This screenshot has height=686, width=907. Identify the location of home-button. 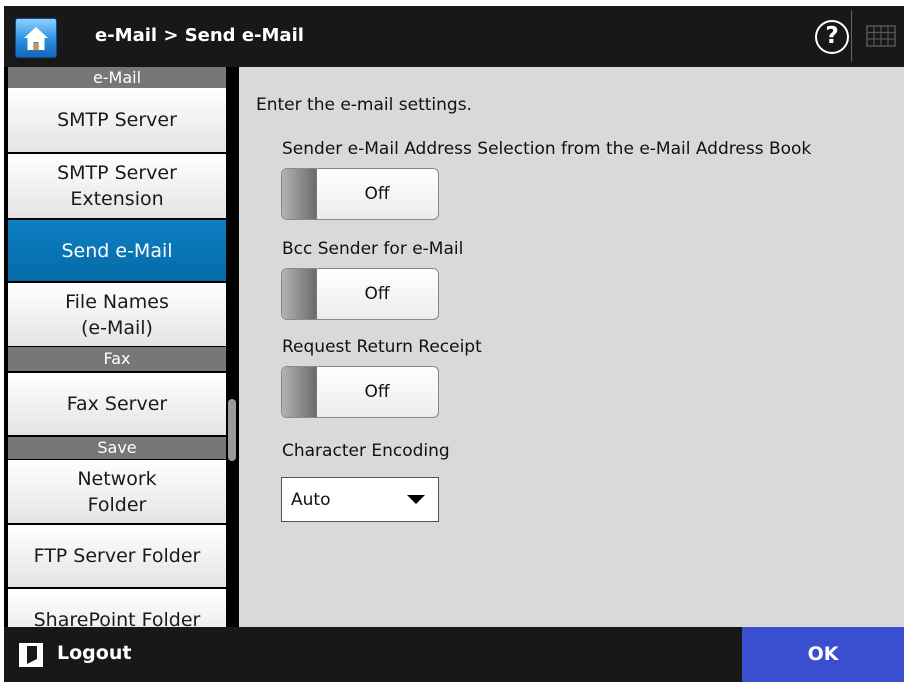
(36, 38).